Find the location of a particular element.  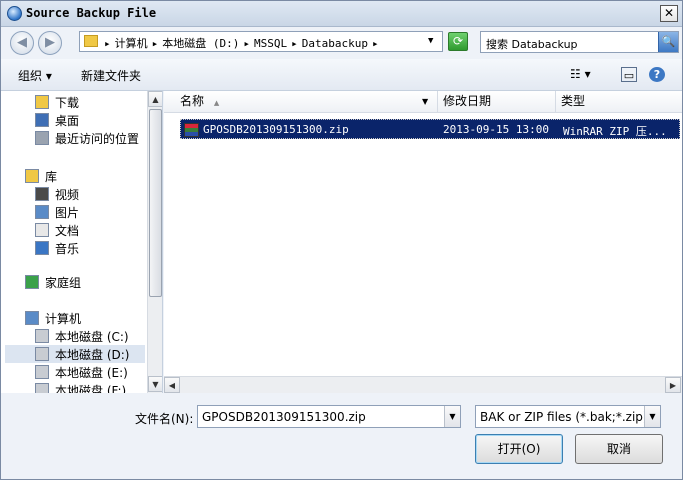

open-button: 打开(O) is located at coordinates (519, 449).